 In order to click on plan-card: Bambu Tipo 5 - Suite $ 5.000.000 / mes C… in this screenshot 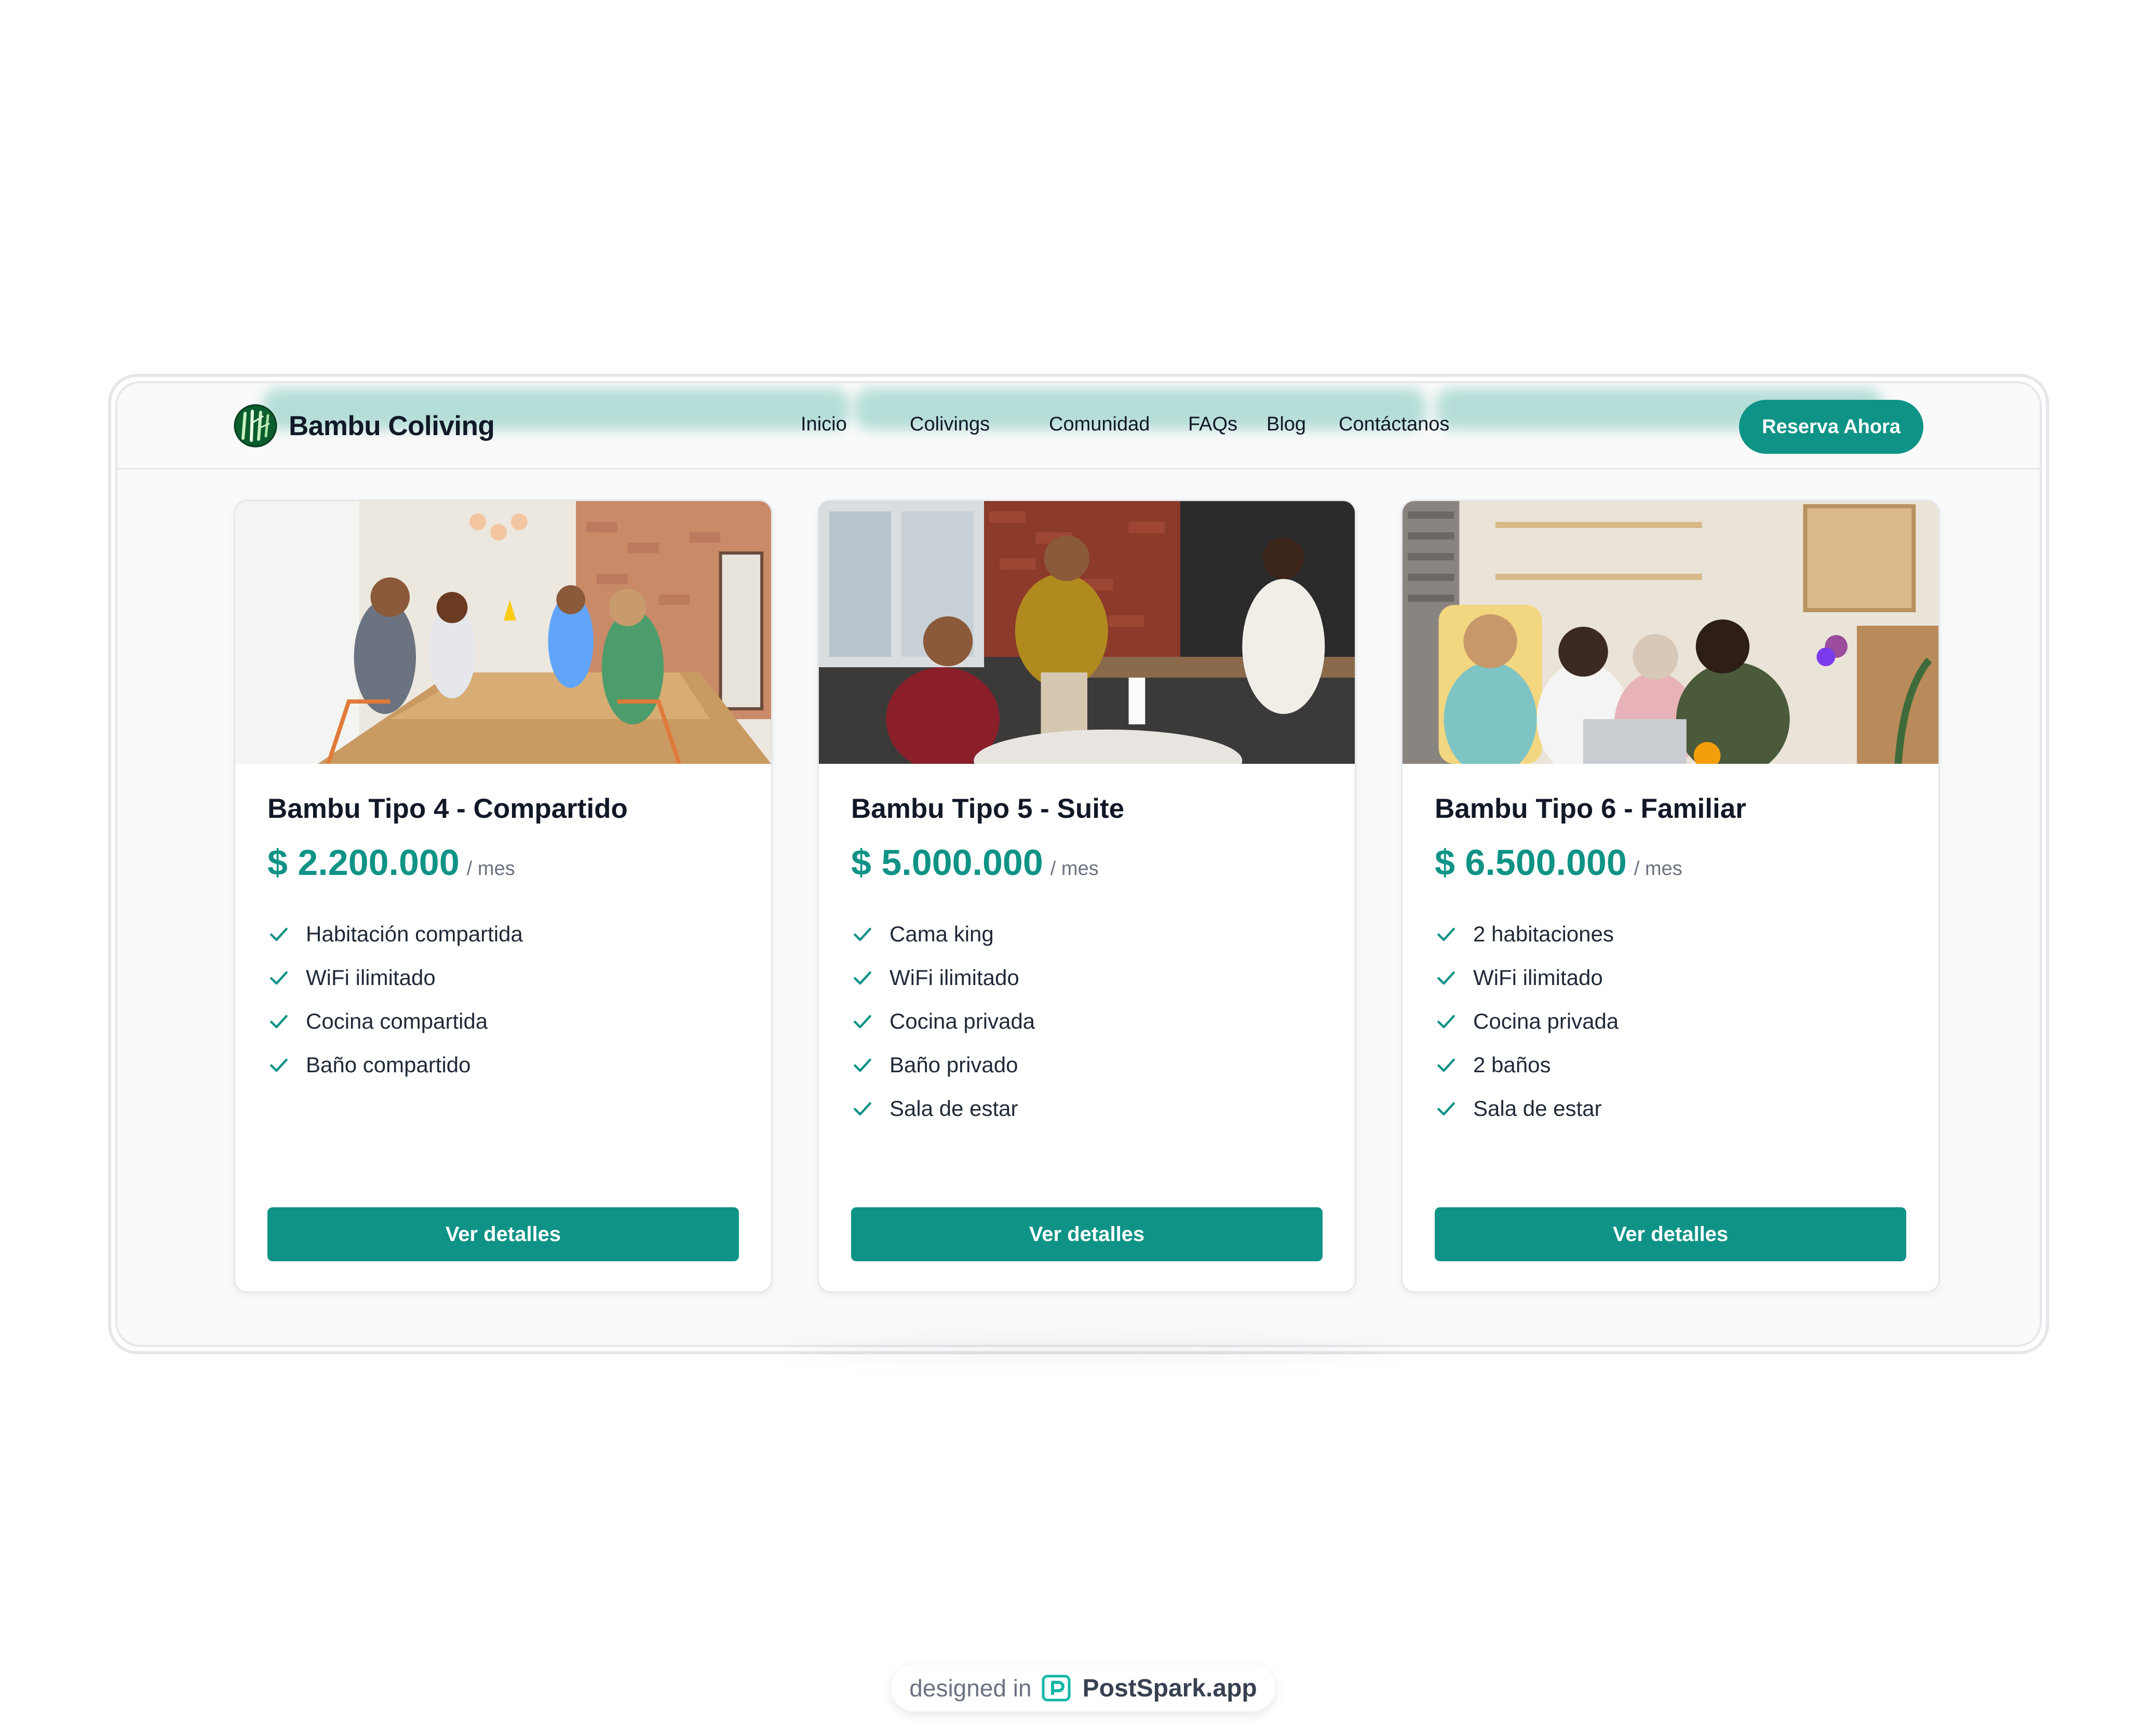, I will do `click(1086, 896)`.